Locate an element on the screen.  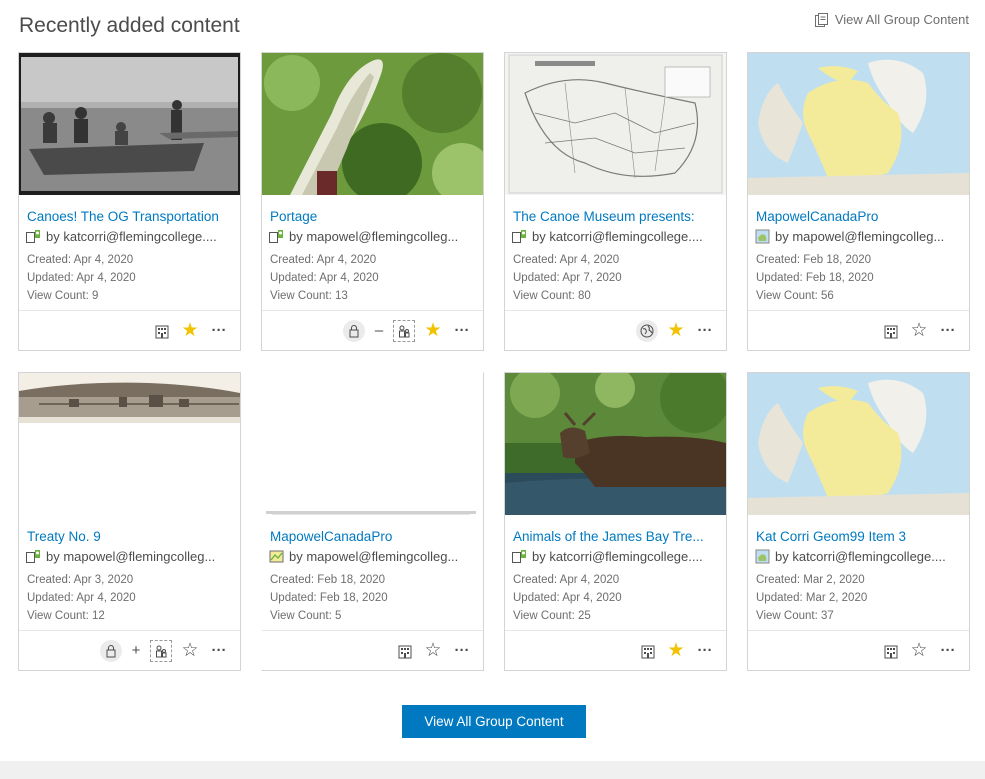
view-all-link-label: View All Group Content is located at coordinates (901, 19).